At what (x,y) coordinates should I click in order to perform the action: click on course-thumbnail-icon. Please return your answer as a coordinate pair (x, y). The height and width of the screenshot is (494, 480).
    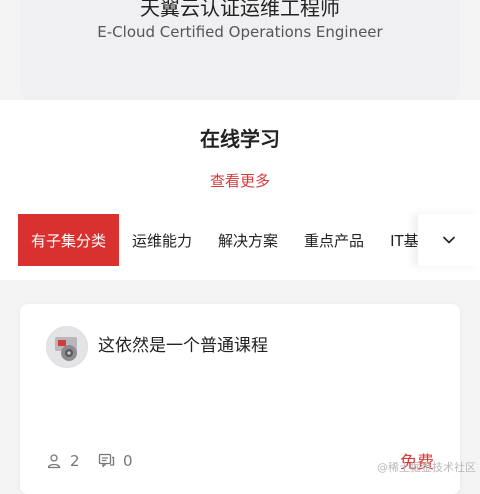
    Looking at the image, I should click on (67, 347).